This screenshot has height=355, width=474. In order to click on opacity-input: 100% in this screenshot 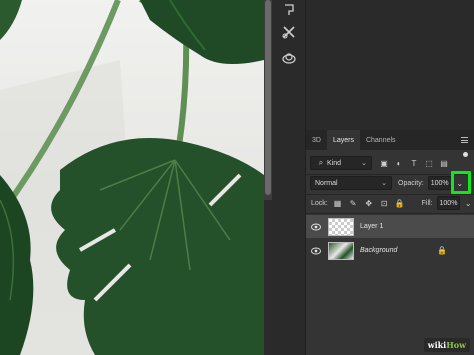, I will do `click(439, 183)`.